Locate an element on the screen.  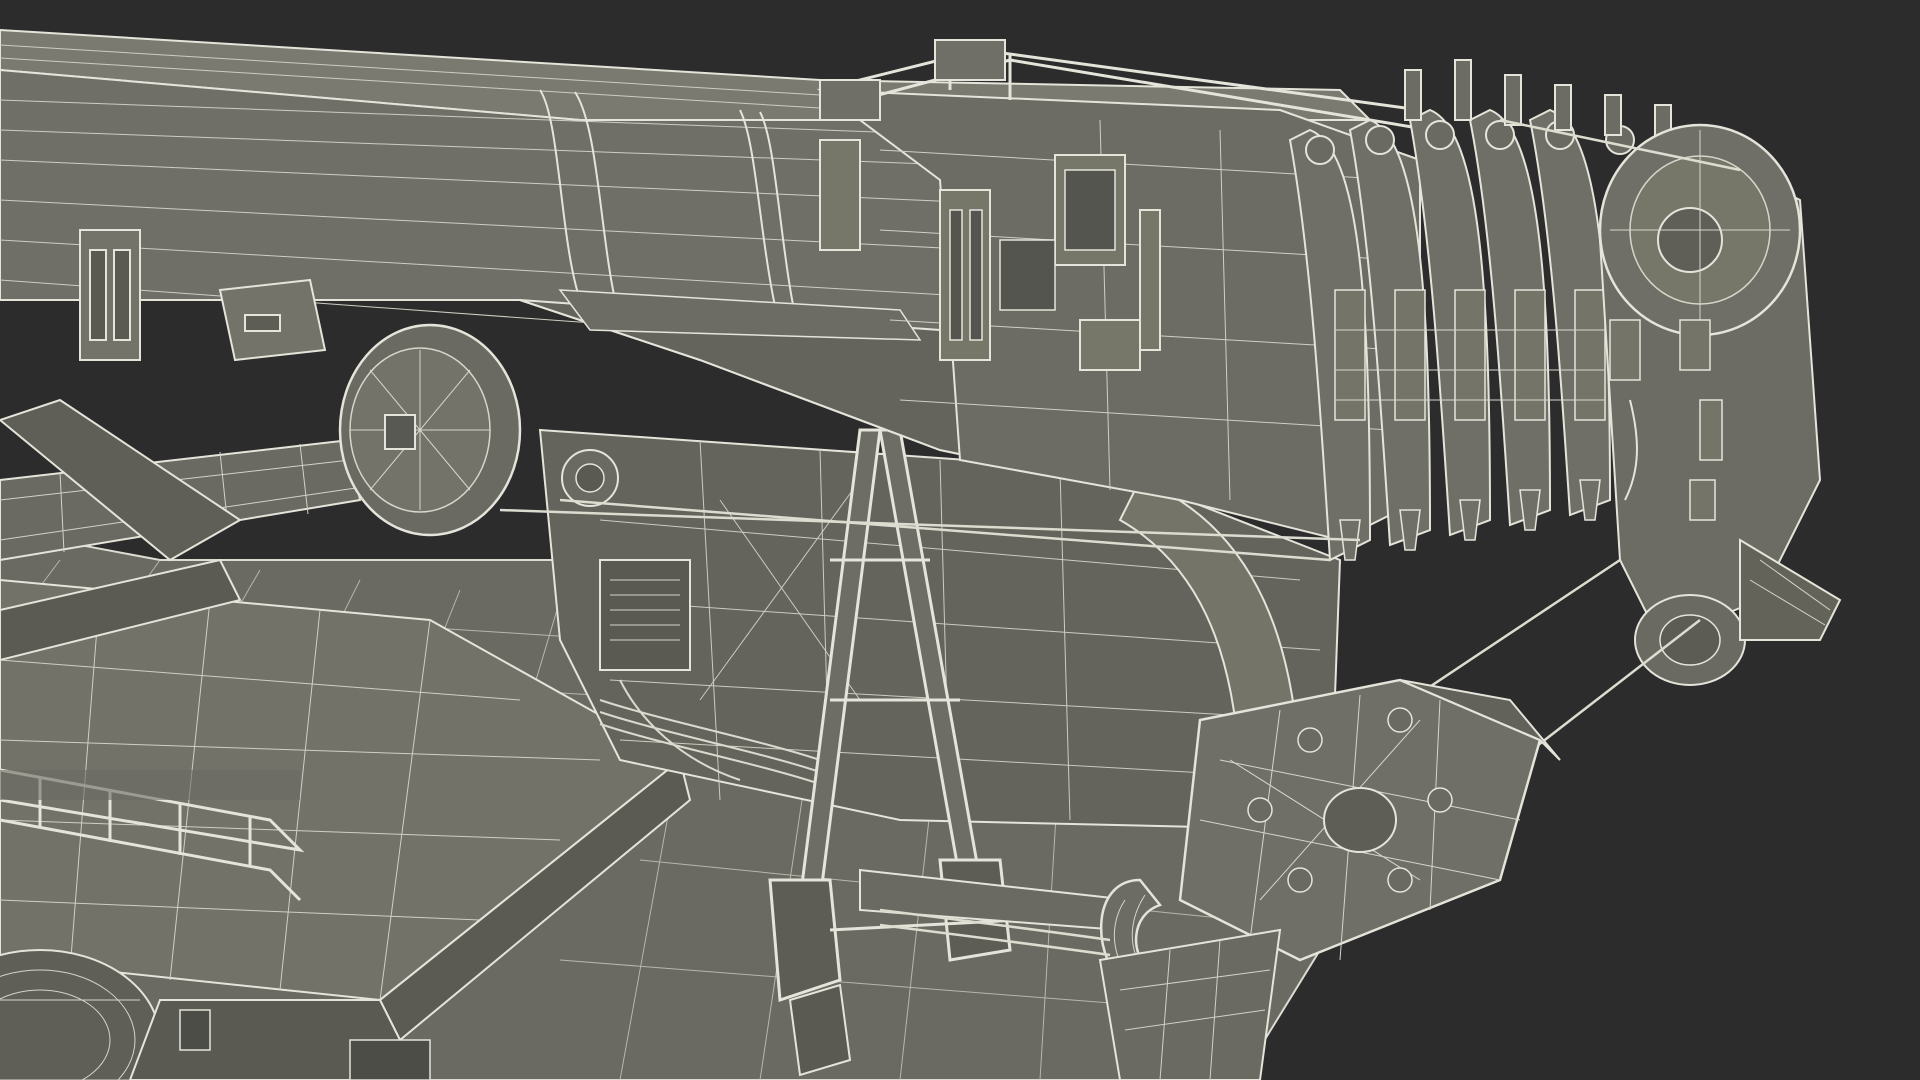
front-bumper is located at coordinates (279, 1039).